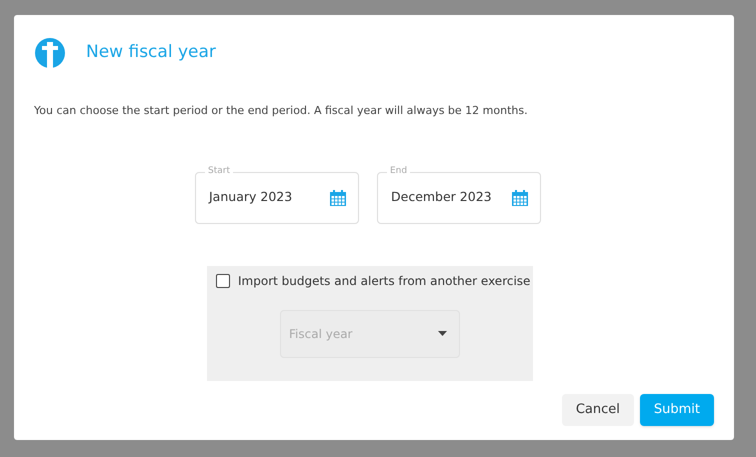 This screenshot has width=756, height=457. Describe the element at coordinates (151, 52) in the screenshot. I see `dialog-title: New fiscal year` at that location.